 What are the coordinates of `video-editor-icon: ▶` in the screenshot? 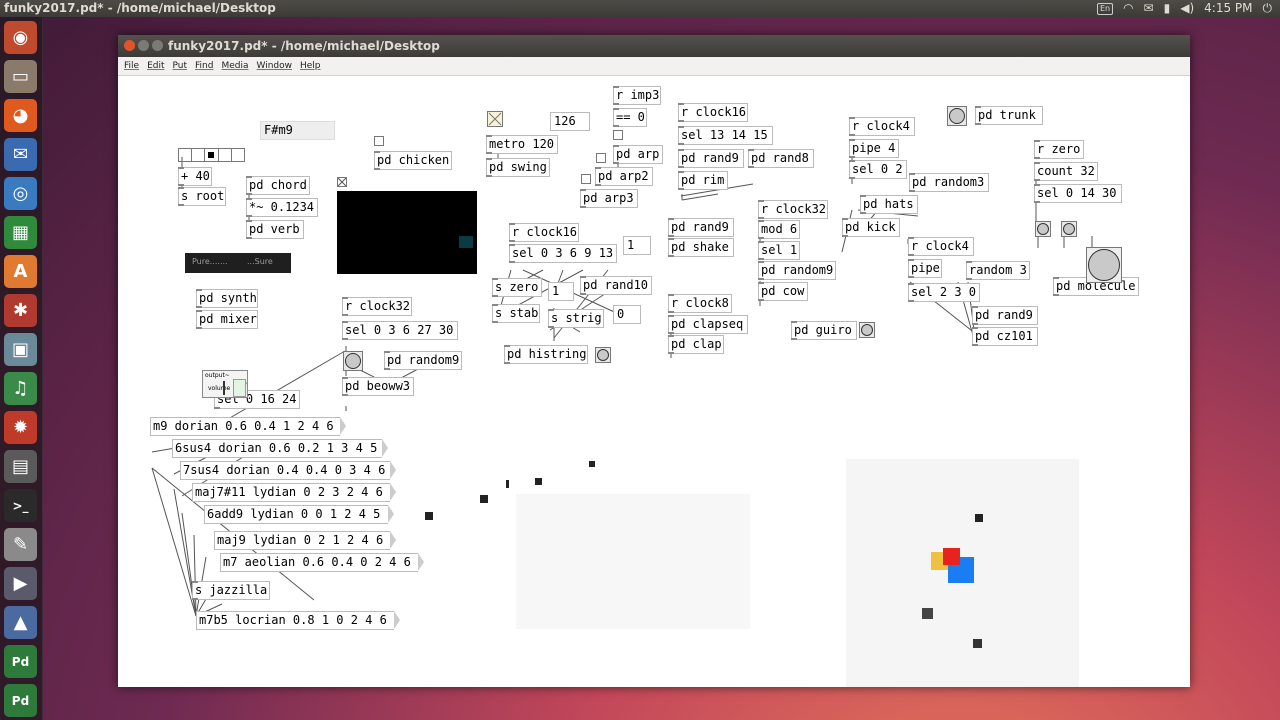 It's located at (20, 583).